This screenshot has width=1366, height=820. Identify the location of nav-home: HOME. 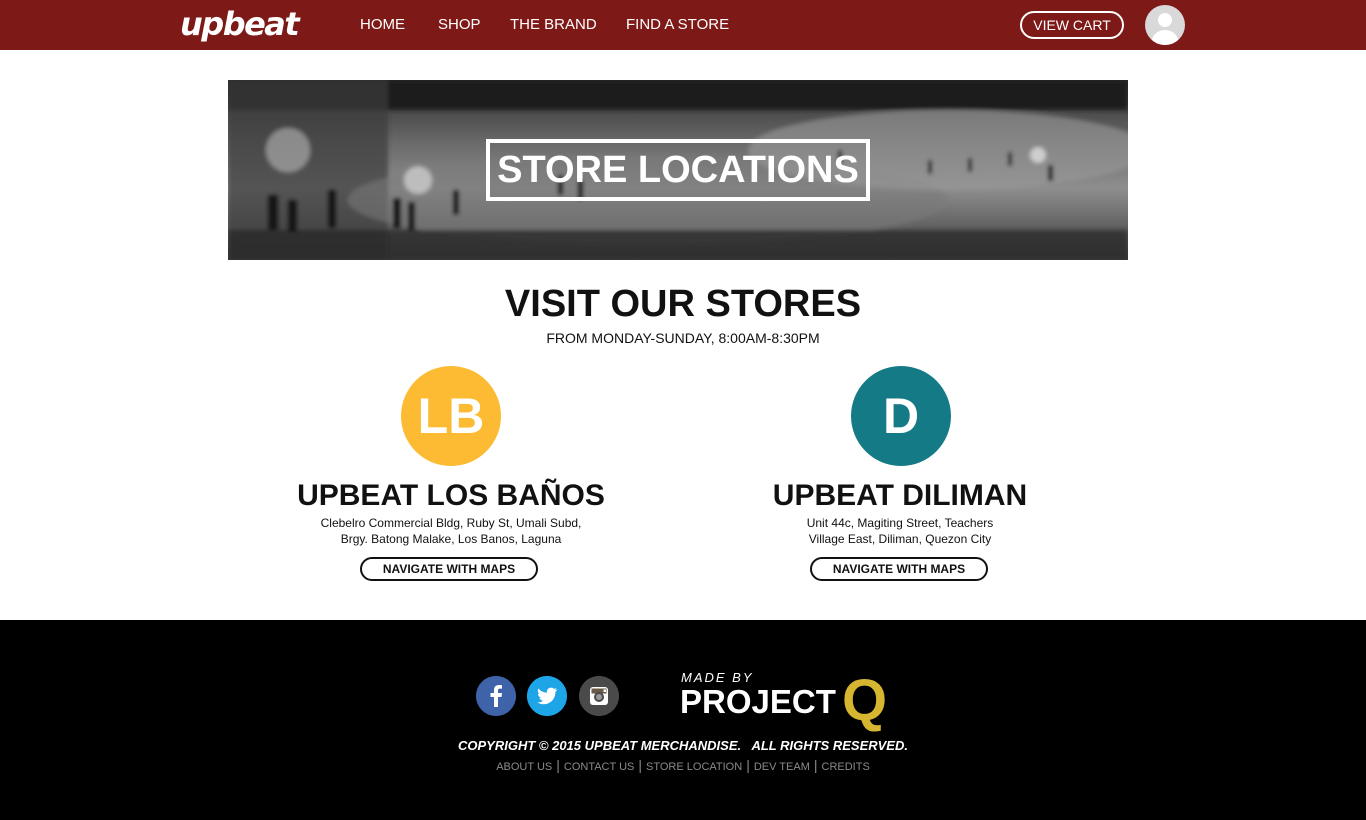
(382, 25).